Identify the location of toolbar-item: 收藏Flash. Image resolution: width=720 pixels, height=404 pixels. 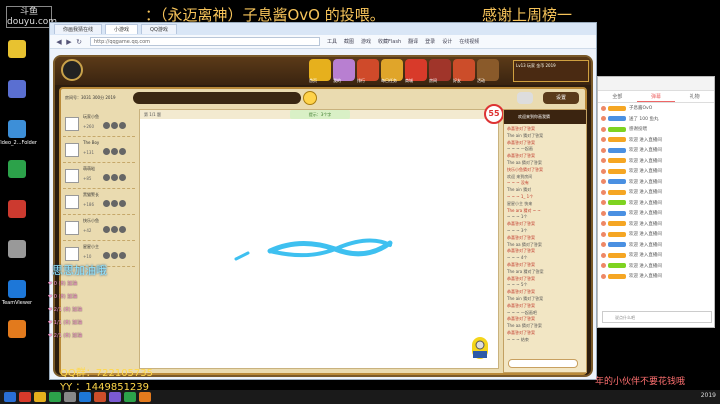
(389, 41).